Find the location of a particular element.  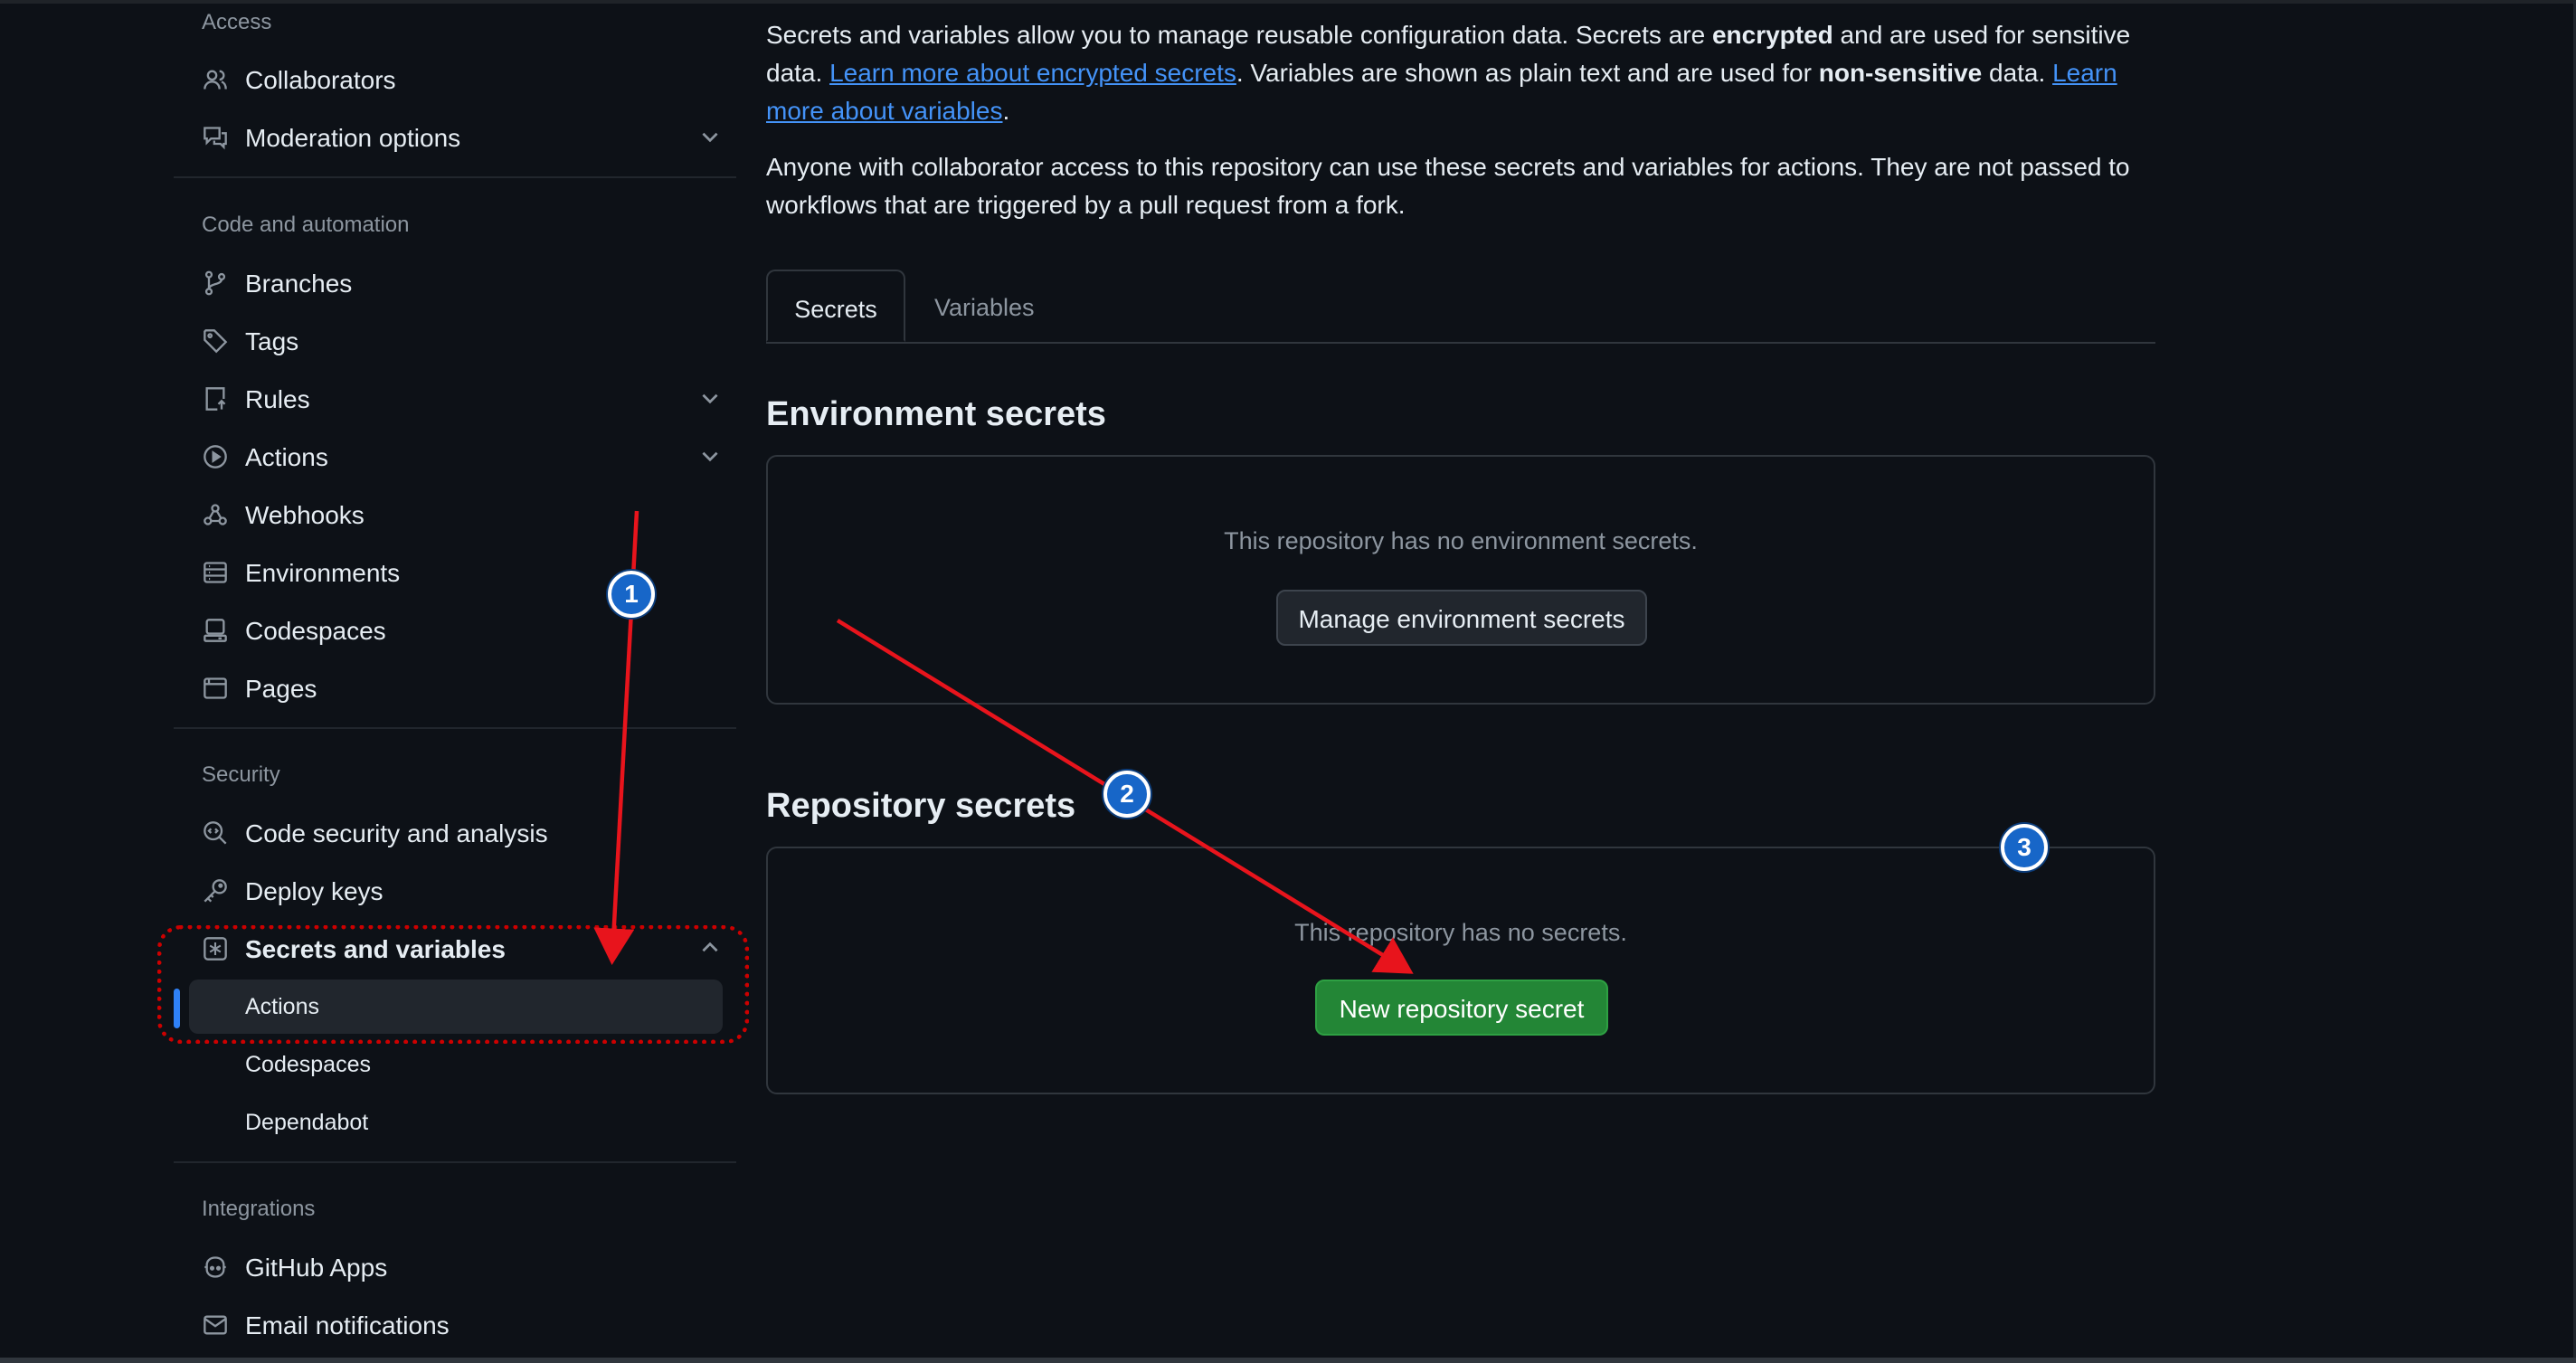

button-label: New repository secret is located at coordinates (1462, 1009).